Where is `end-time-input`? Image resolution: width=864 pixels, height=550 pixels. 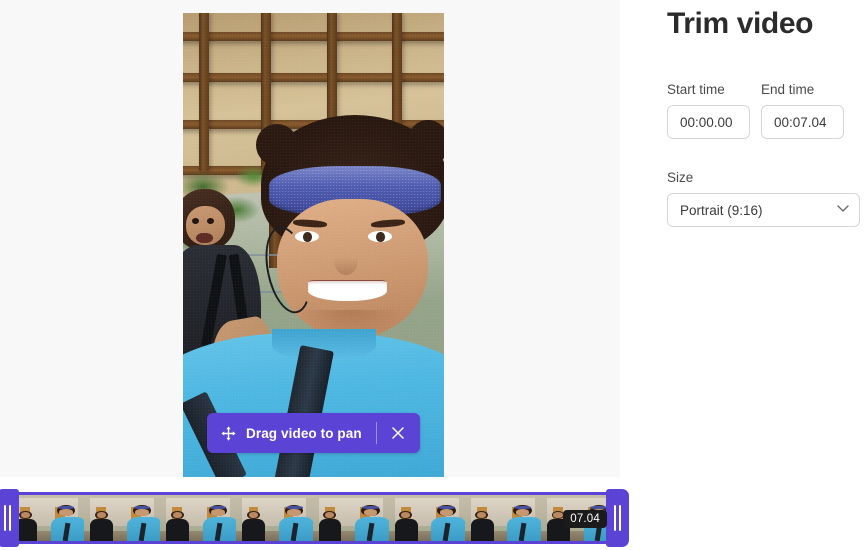 end-time-input is located at coordinates (802, 122).